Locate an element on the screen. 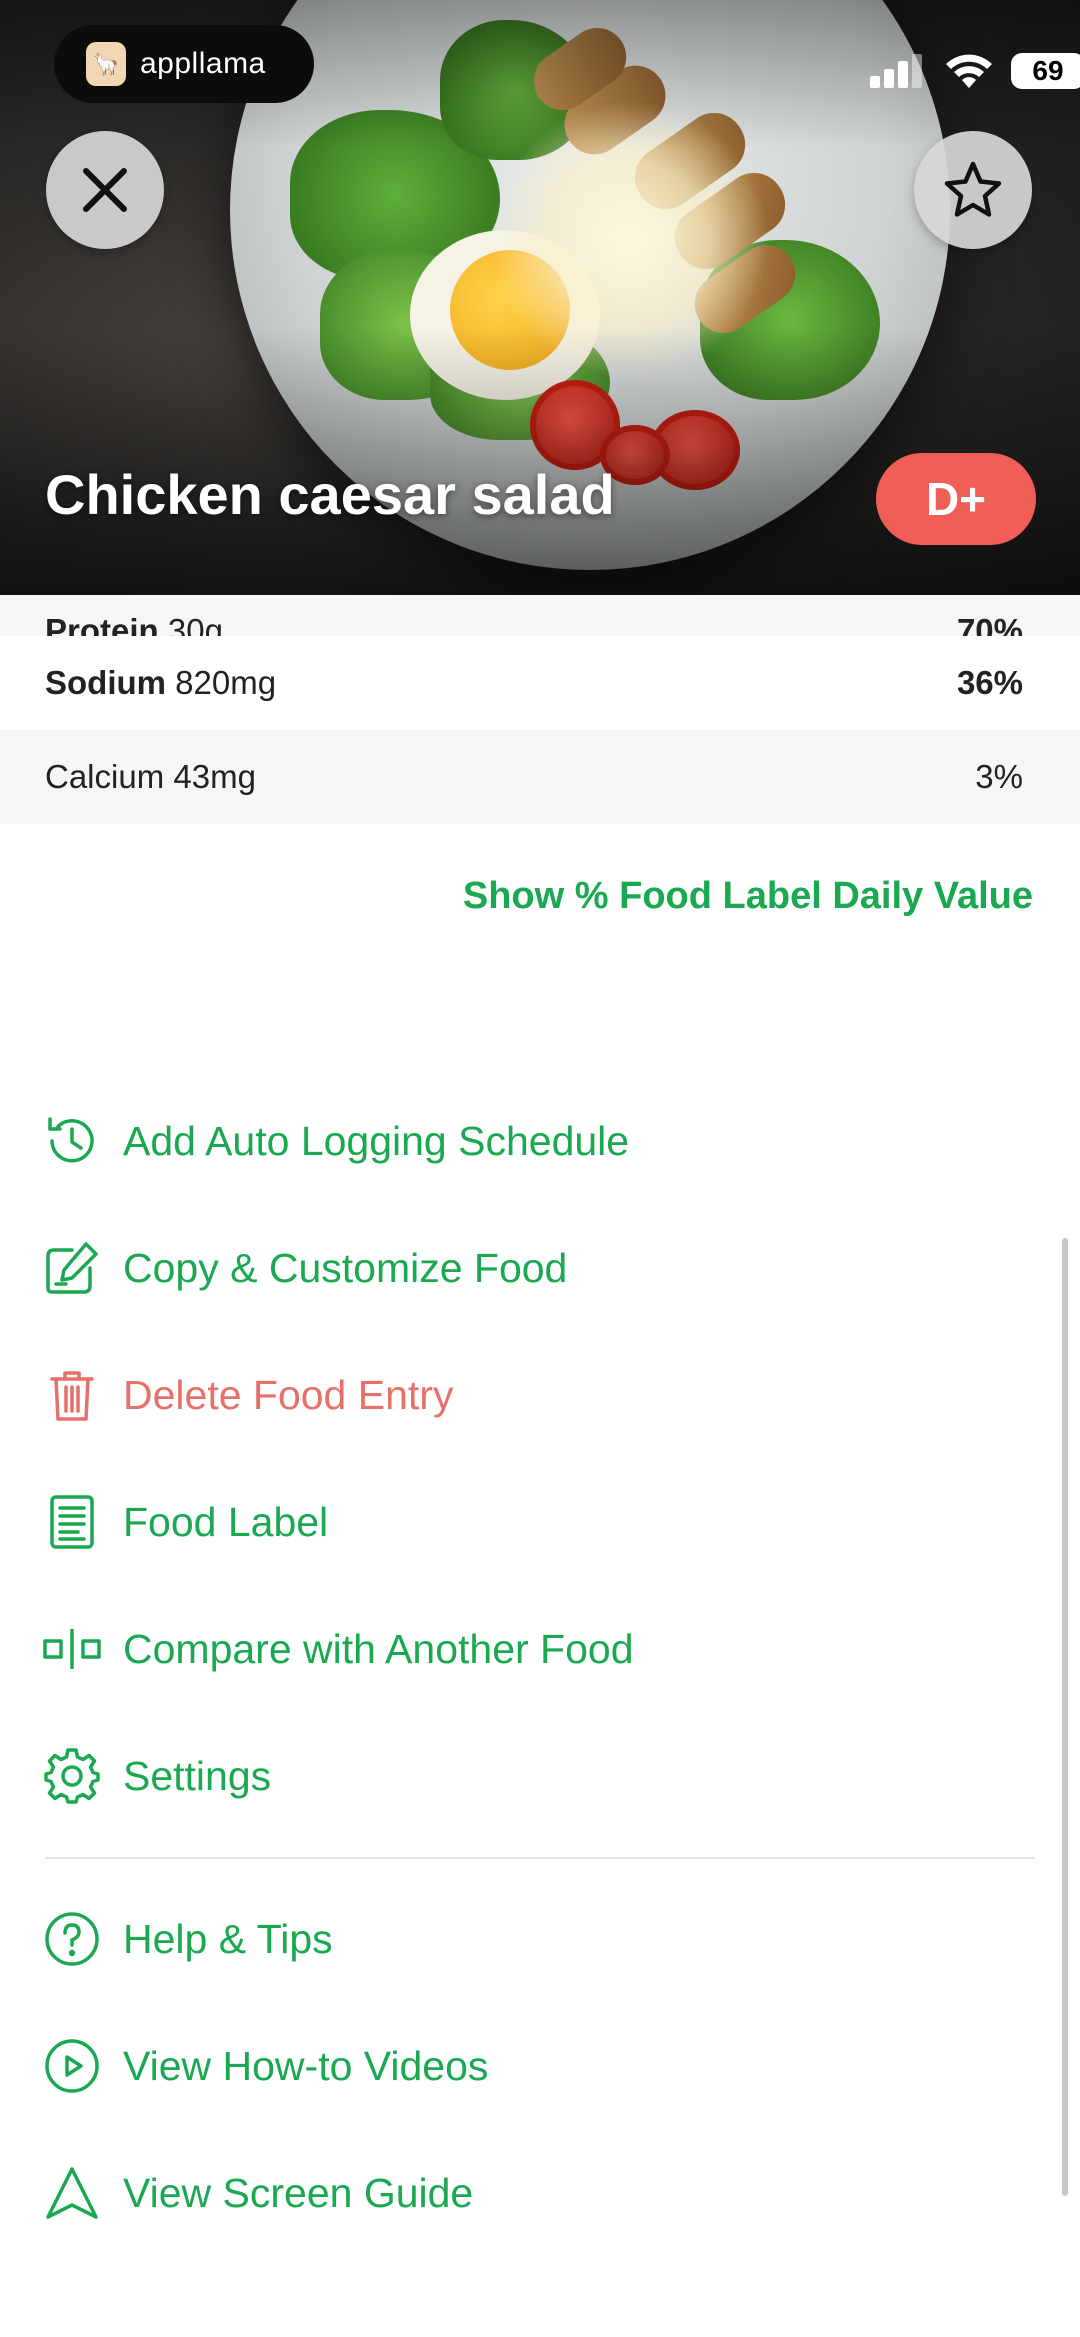  menu-item-label: Settings is located at coordinates (197, 1775).